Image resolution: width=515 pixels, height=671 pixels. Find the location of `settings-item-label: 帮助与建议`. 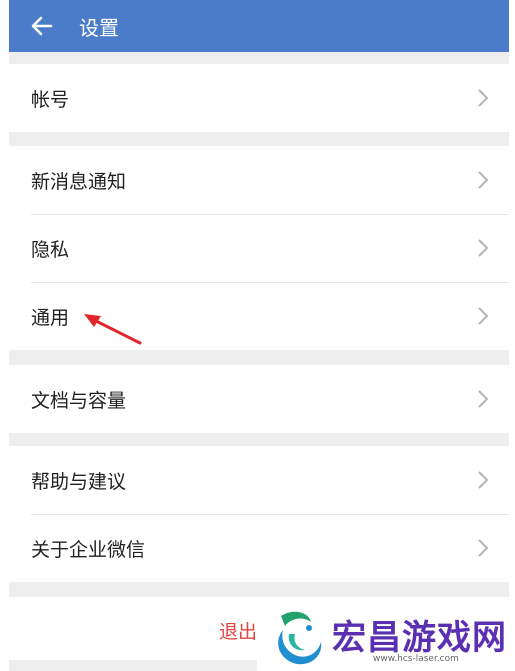

settings-item-label: 帮助与建议 is located at coordinates (79, 481).